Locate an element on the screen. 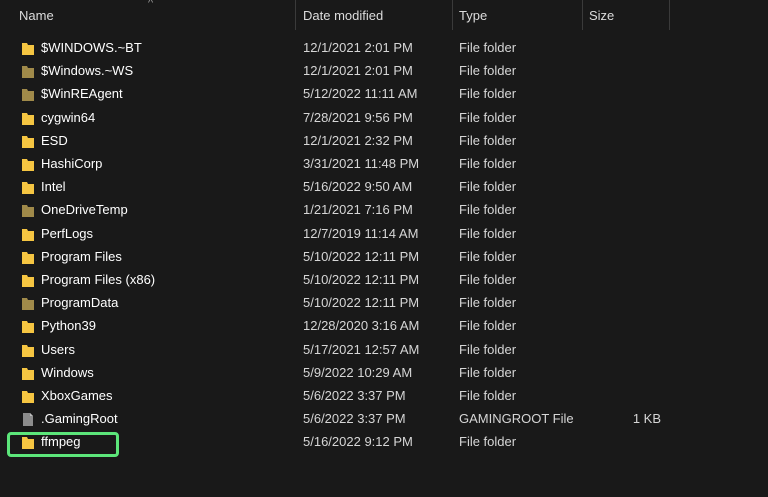  table-row: Users 5/17/2021 12:57 AM File folder is located at coordinates (384, 349).